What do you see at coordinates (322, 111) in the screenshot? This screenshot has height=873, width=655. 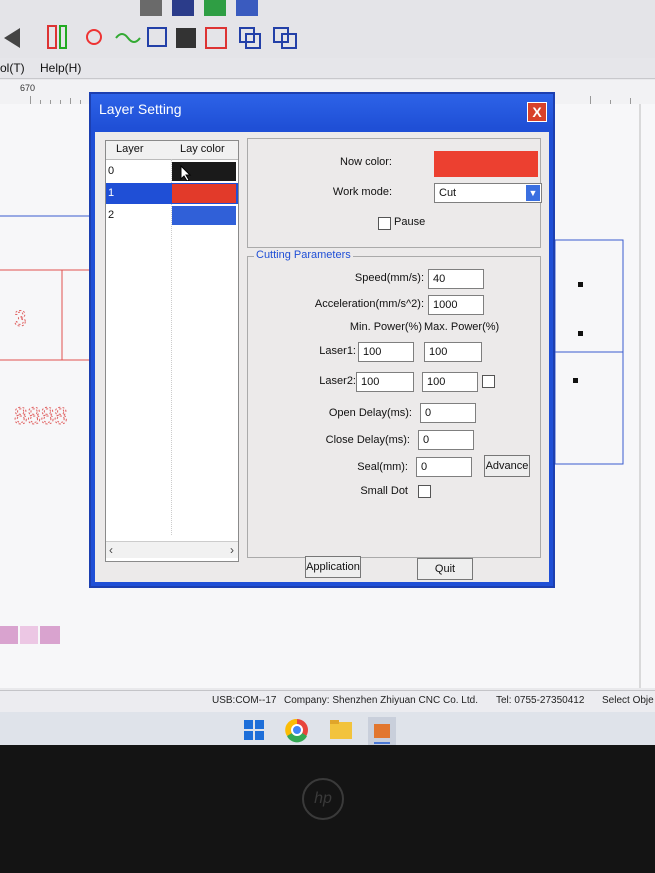 I see `dialog-title-bar: Layer Setting X` at bounding box center [322, 111].